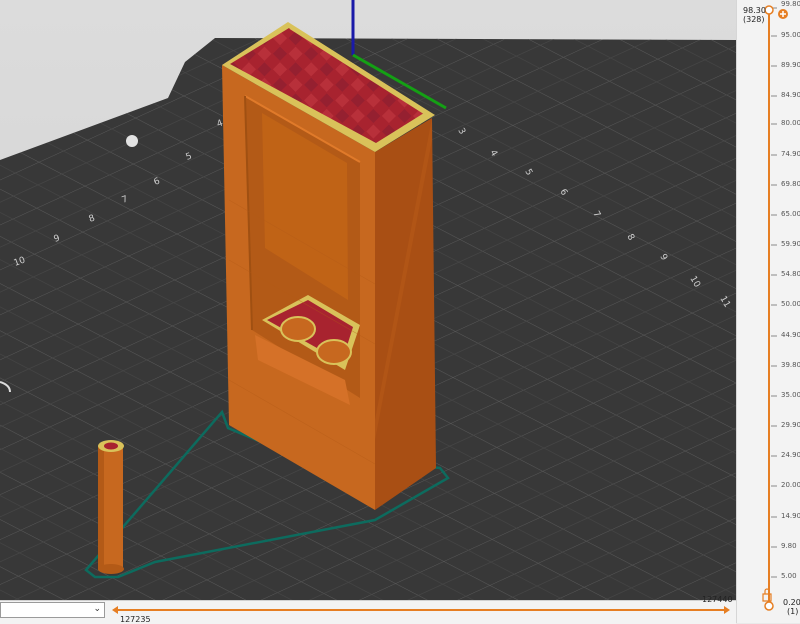 The height and width of the screenshot is (624, 800). I want to click on layer-tick-label: 69.80, so click(790, 184).